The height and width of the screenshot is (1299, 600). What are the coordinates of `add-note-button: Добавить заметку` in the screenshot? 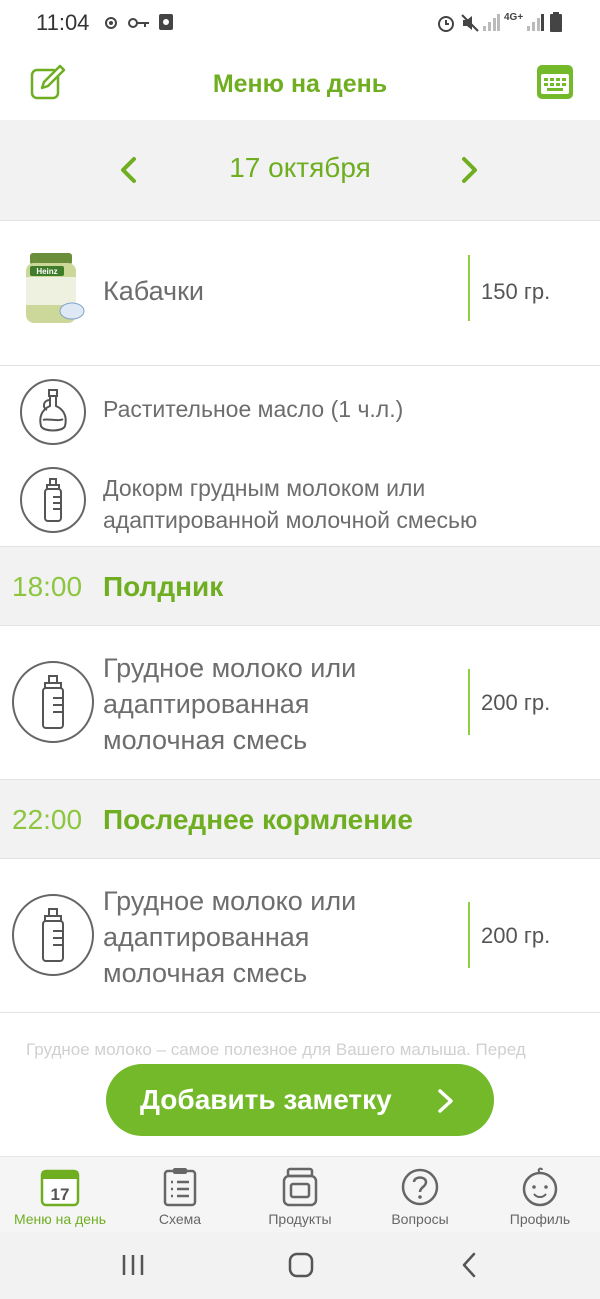 It's located at (300, 1100).